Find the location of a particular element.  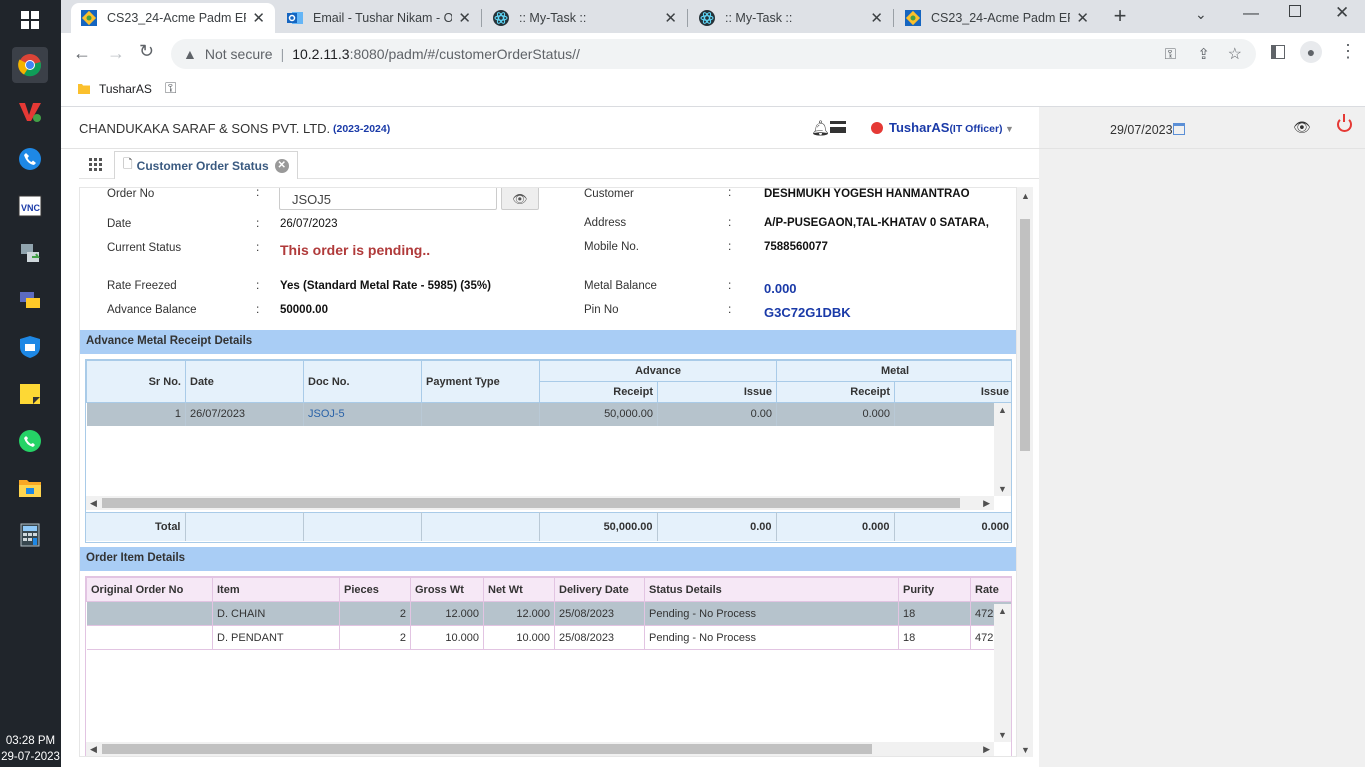

browser-tab-erp-2: CS23_24-Acme Padm ERP ✕ is located at coordinates (997, 18).